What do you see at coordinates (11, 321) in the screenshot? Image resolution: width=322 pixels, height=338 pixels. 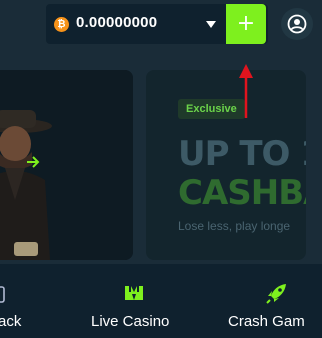 I see `nav-item-label: ack` at bounding box center [11, 321].